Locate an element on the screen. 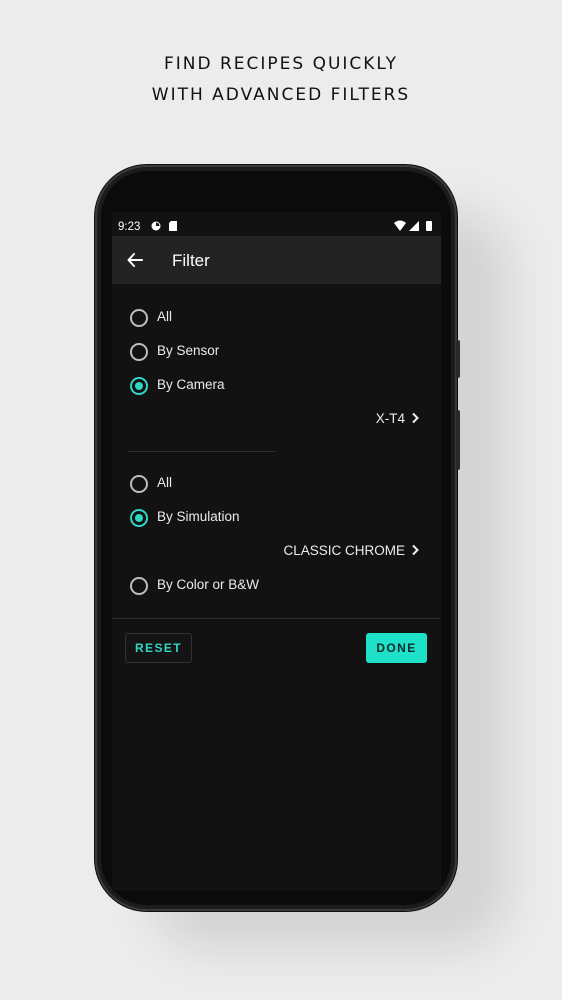 Image resolution: width=562 pixels, height=1000 pixels. simulation-value: CLASSIC CHROME is located at coordinates (344, 550).